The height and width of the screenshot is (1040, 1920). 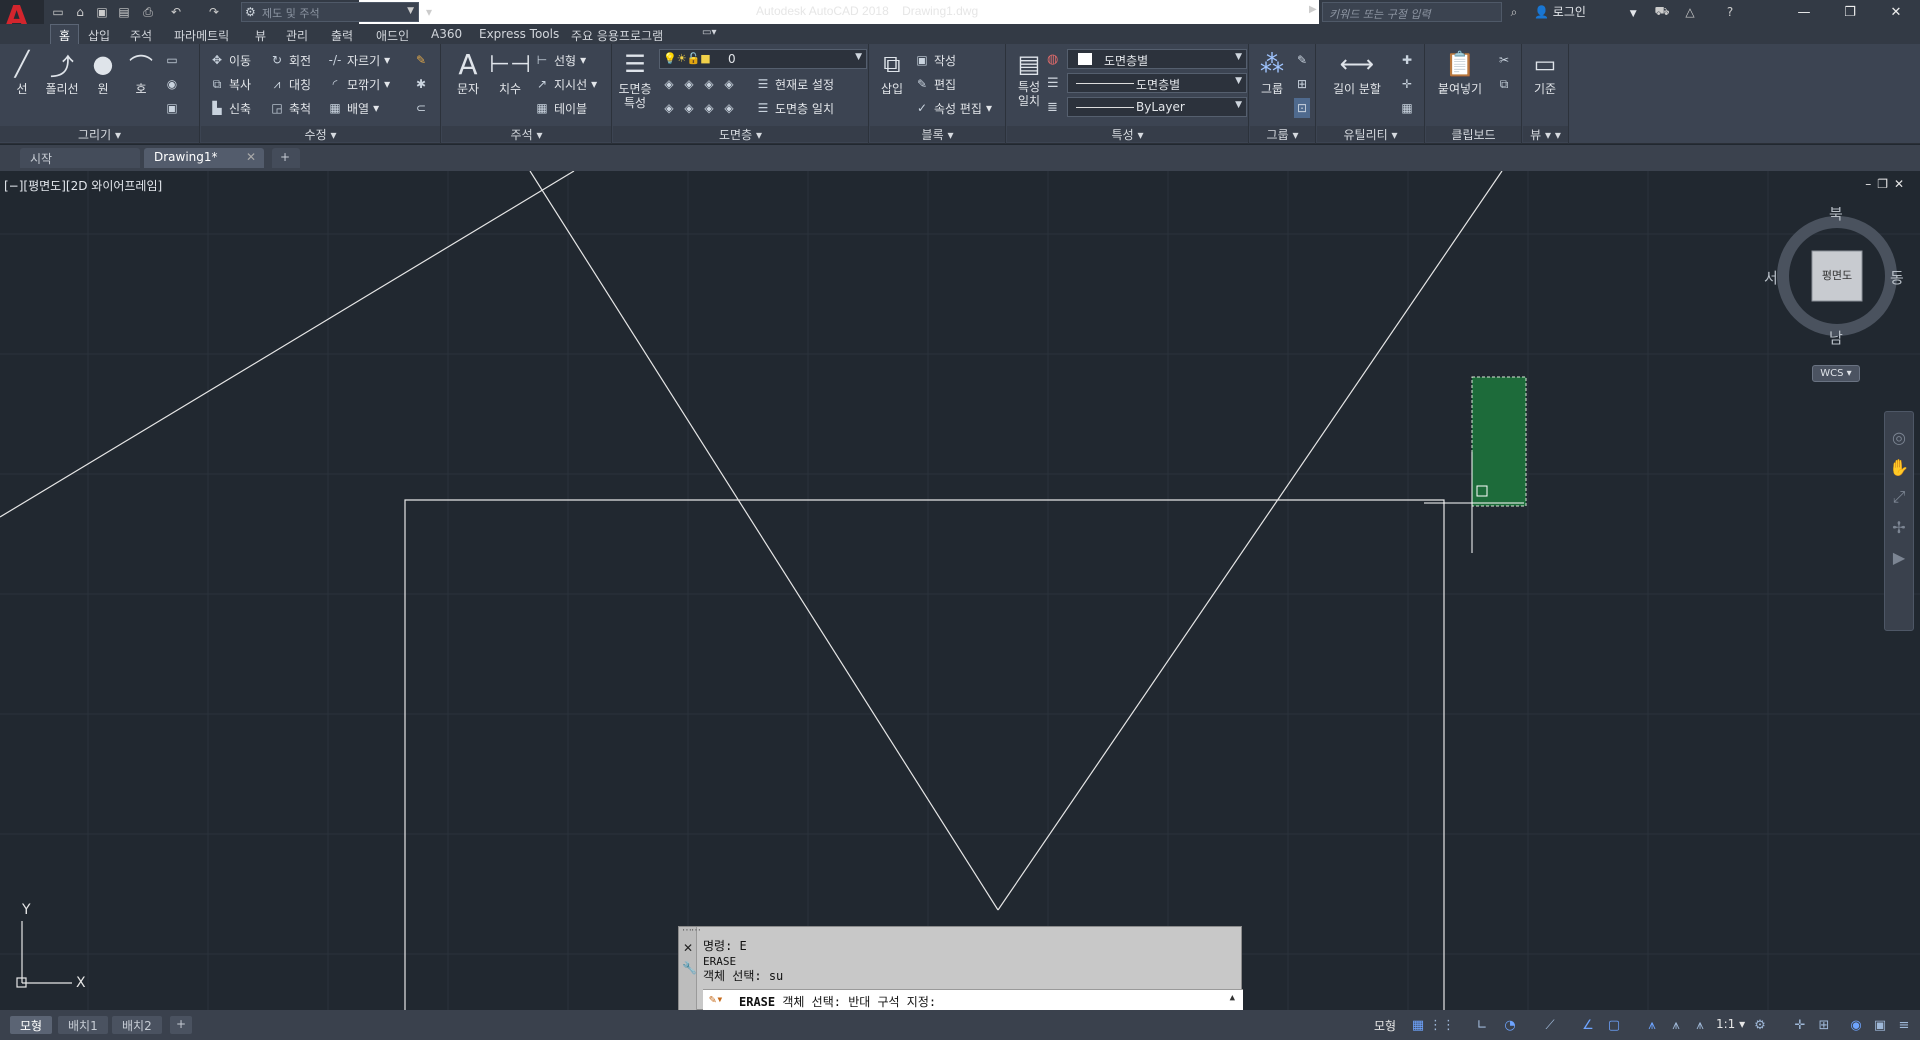 What do you see at coordinates (526, 134) in the screenshot?
I see `panel-title-annotation: 주석 ▾` at bounding box center [526, 134].